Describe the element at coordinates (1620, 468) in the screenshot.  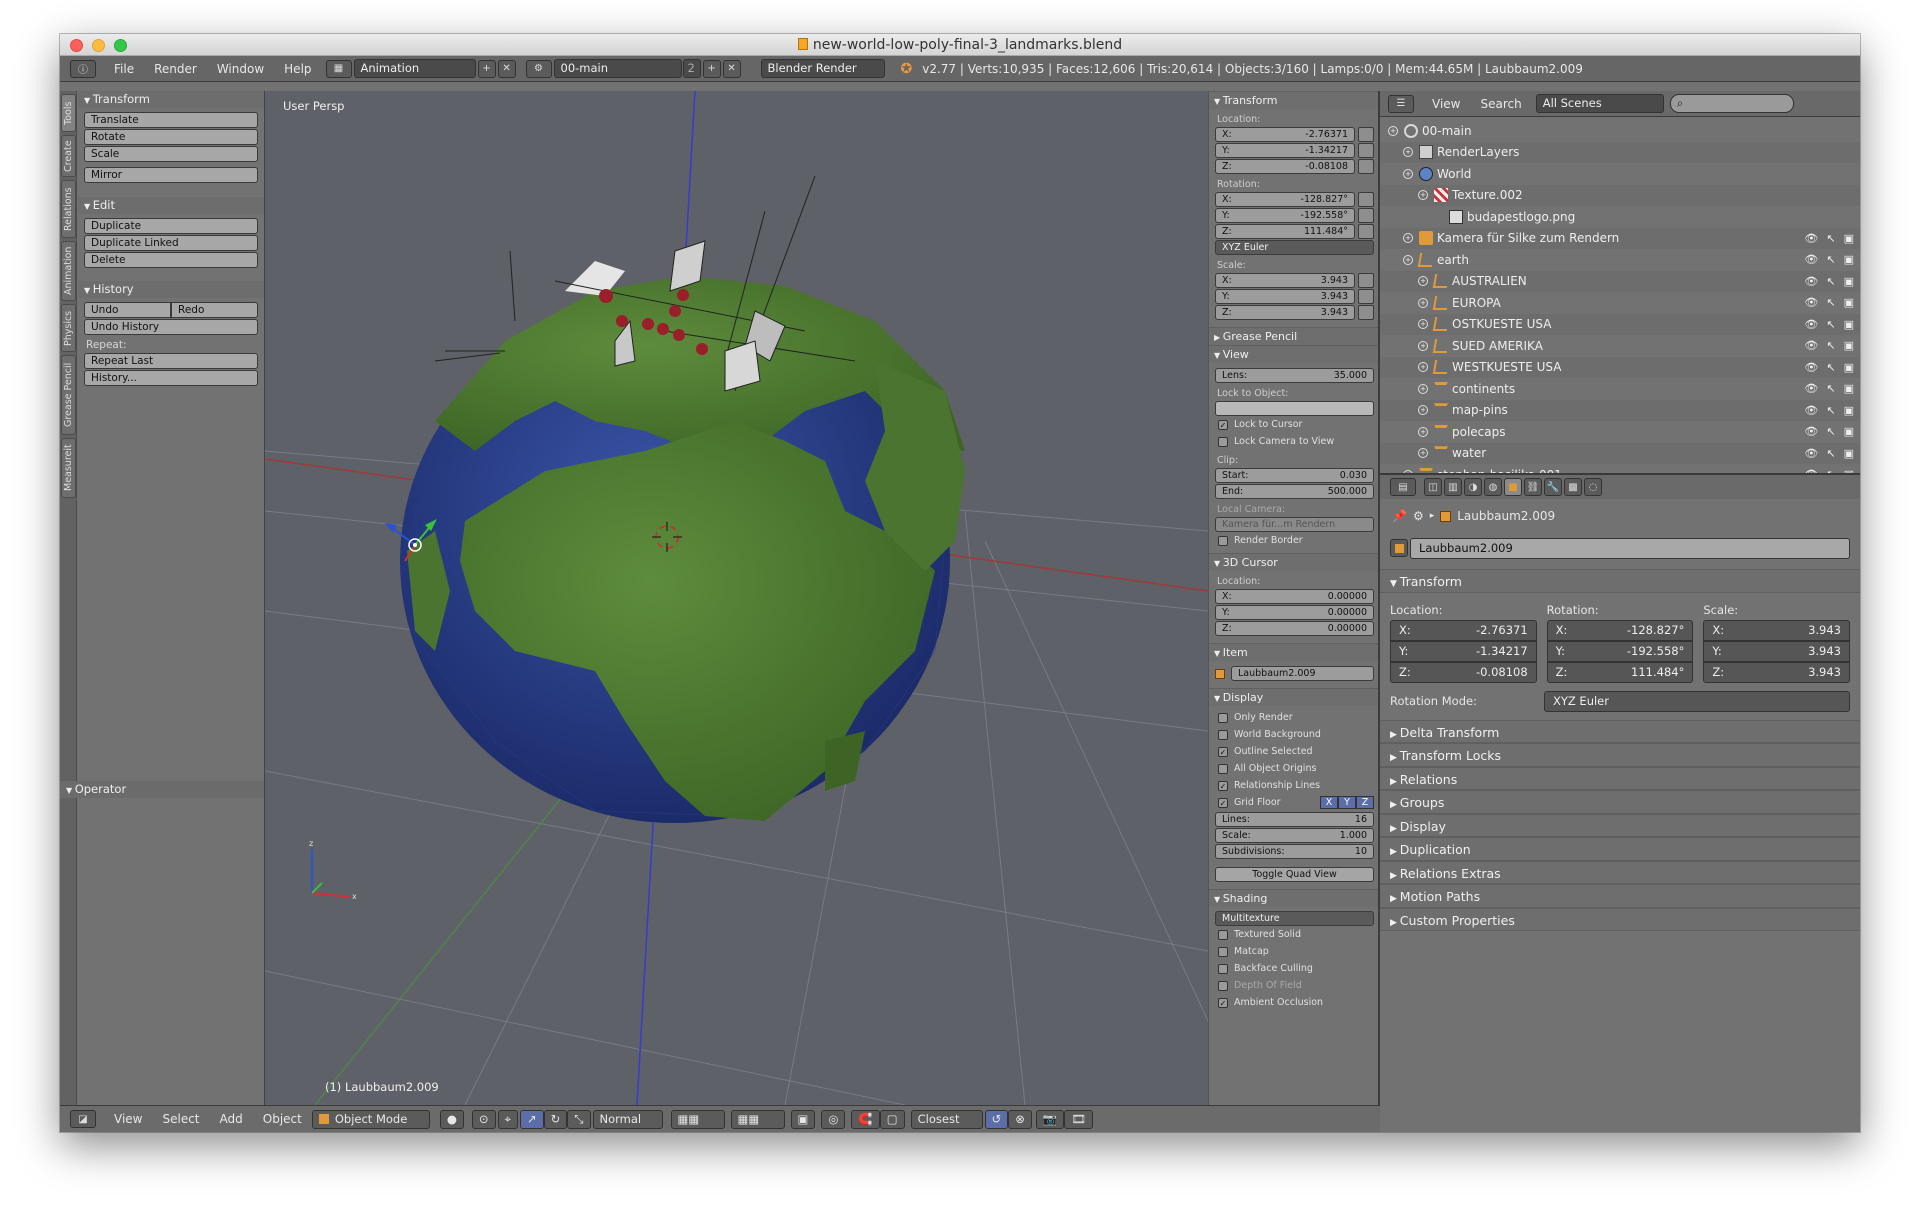
I see `outliner-item: + stephan-basilika.001 👁 ↖ ▣` at that location.